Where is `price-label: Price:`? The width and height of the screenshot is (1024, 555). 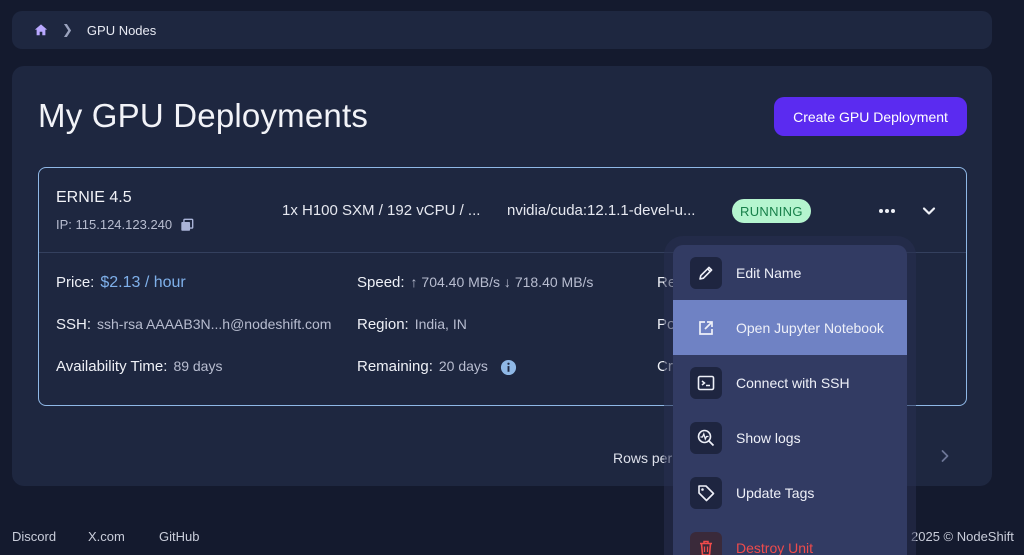
price-label: Price: is located at coordinates (75, 282).